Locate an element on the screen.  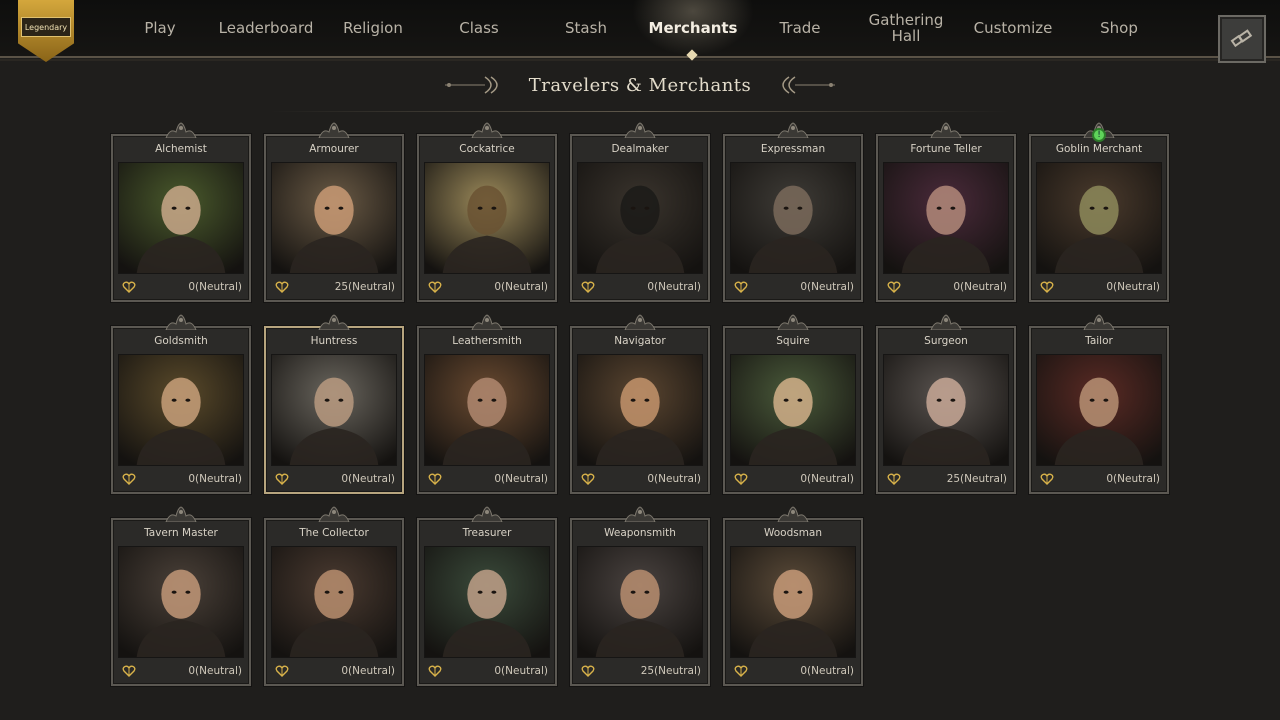
merchant-name: Alchemist is located at coordinates (181, 149).